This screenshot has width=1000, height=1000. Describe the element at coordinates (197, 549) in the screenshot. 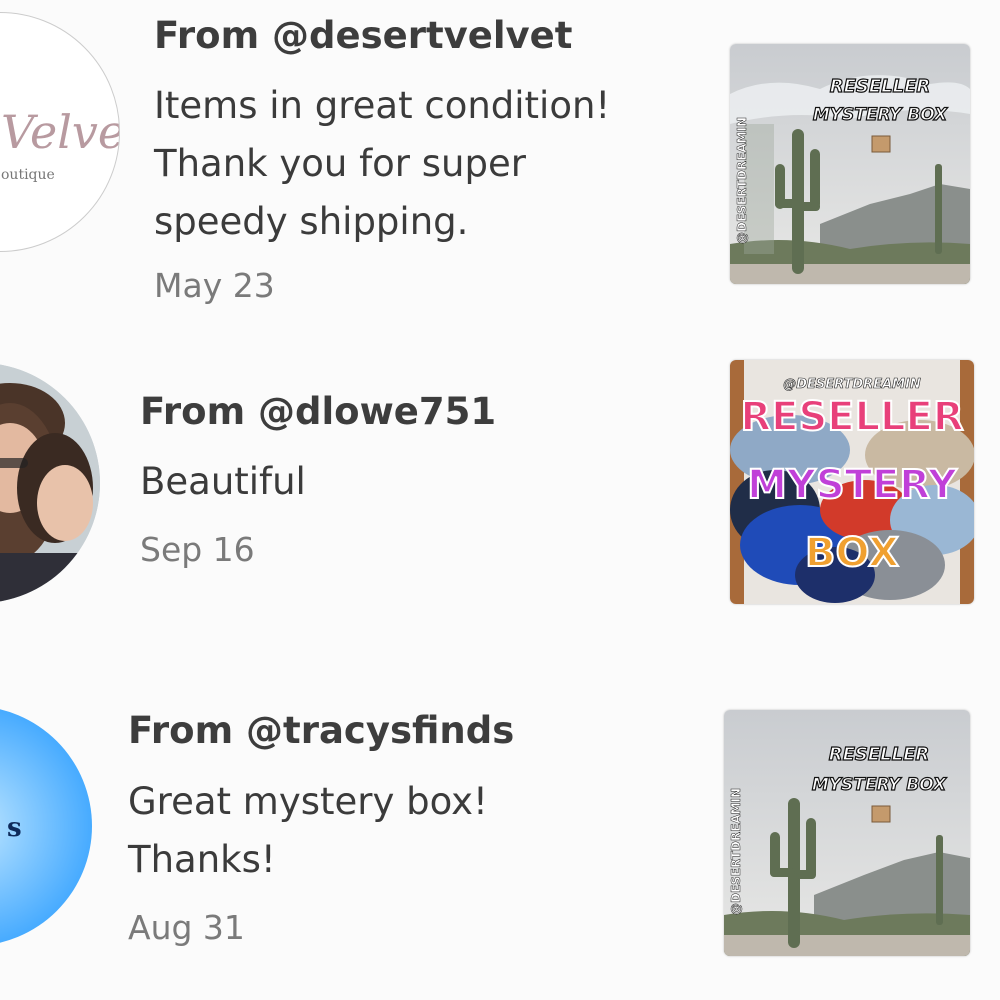

I see `review-date: Sep 16` at that location.